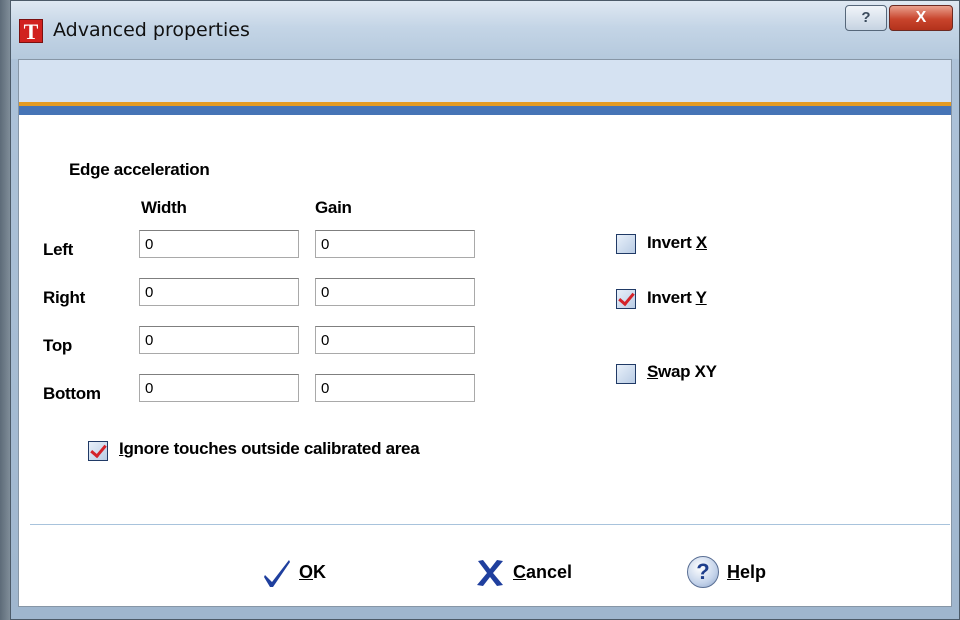 The image size is (960, 620). What do you see at coordinates (395, 244) in the screenshot?
I see `left-gain-input` at bounding box center [395, 244].